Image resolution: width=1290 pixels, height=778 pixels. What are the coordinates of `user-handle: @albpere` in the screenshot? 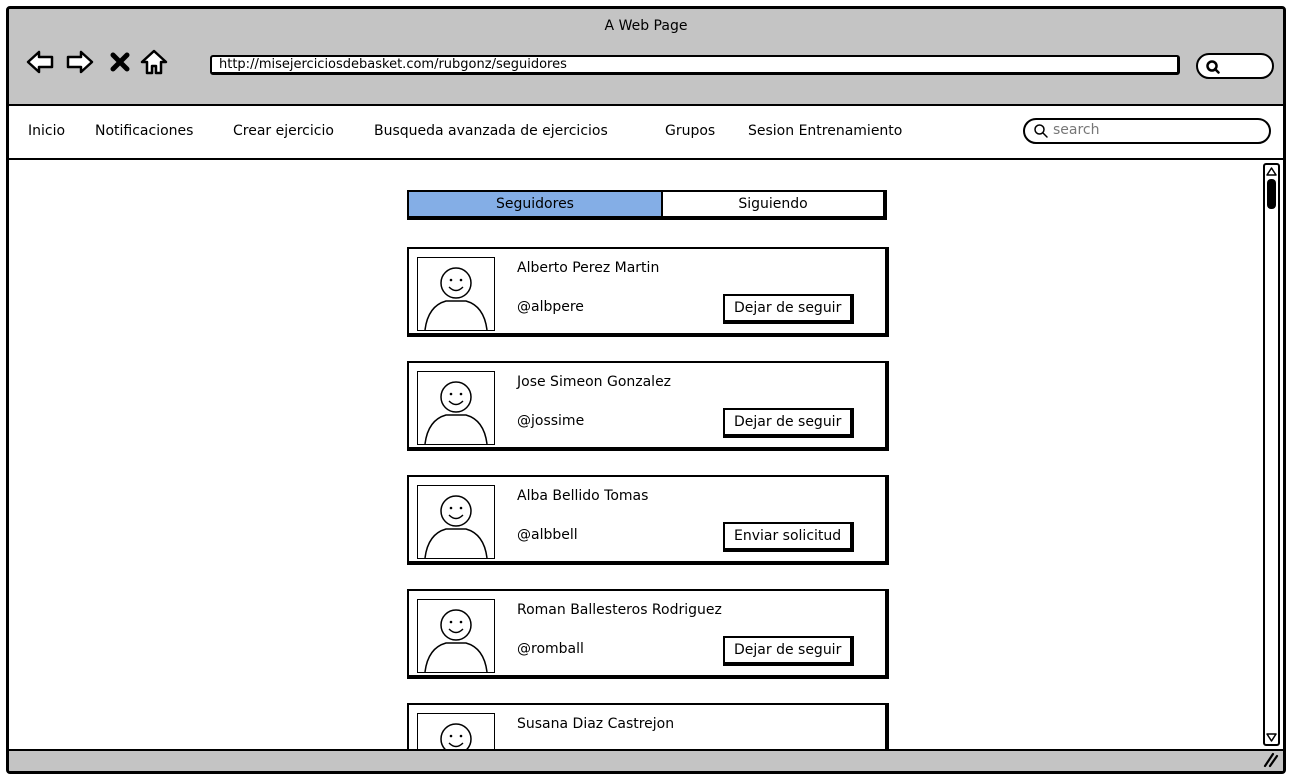 It's located at (550, 307).